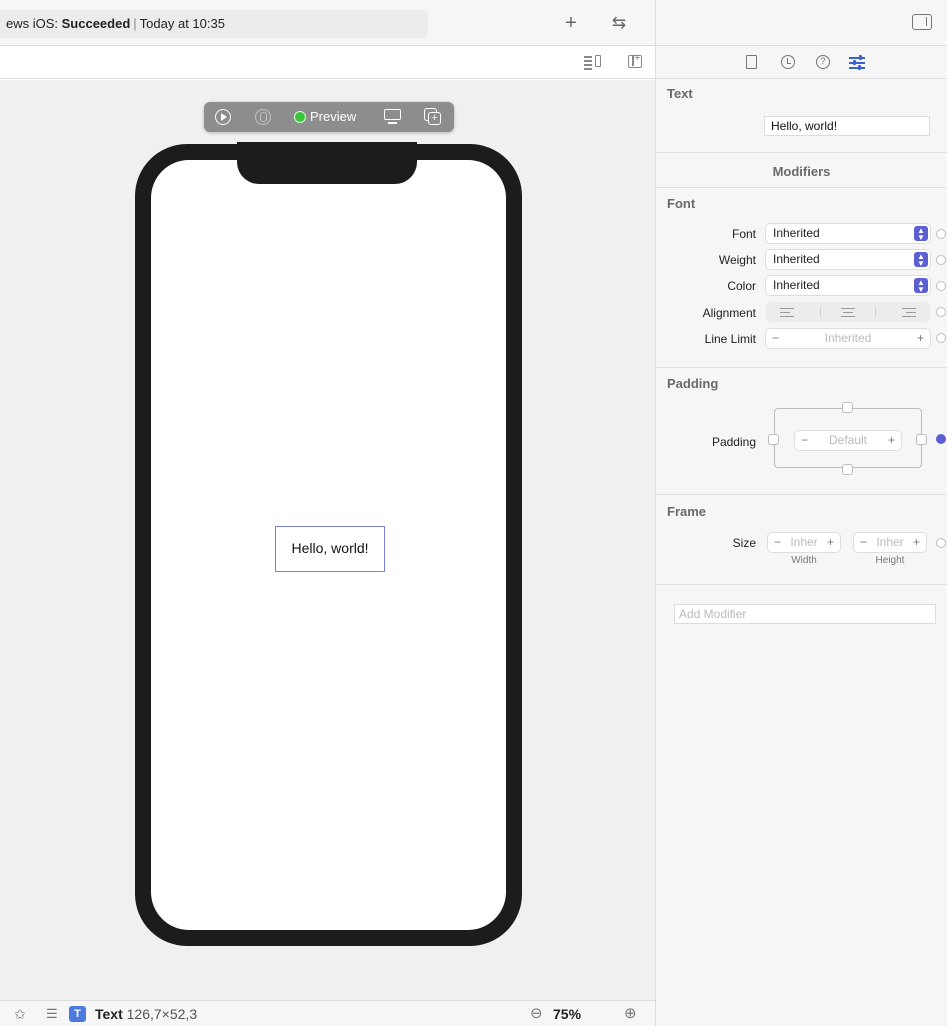 The width and height of the screenshot is (947, 1026). I want to click on align-left-icon, so click(793, 312).